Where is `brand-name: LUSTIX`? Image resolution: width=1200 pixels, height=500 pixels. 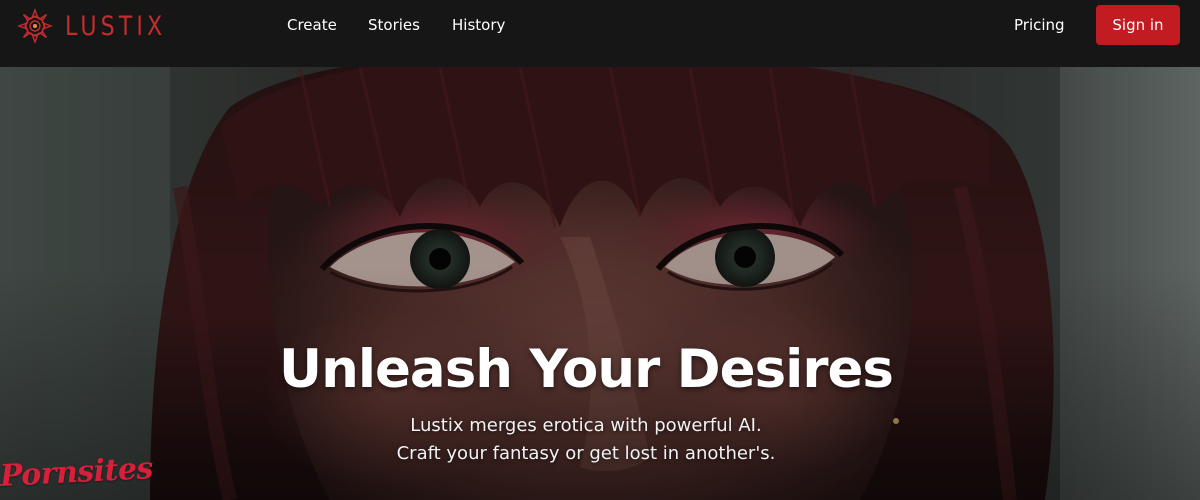
brand-name: LUSTIX is located at coordinates (116, 26).